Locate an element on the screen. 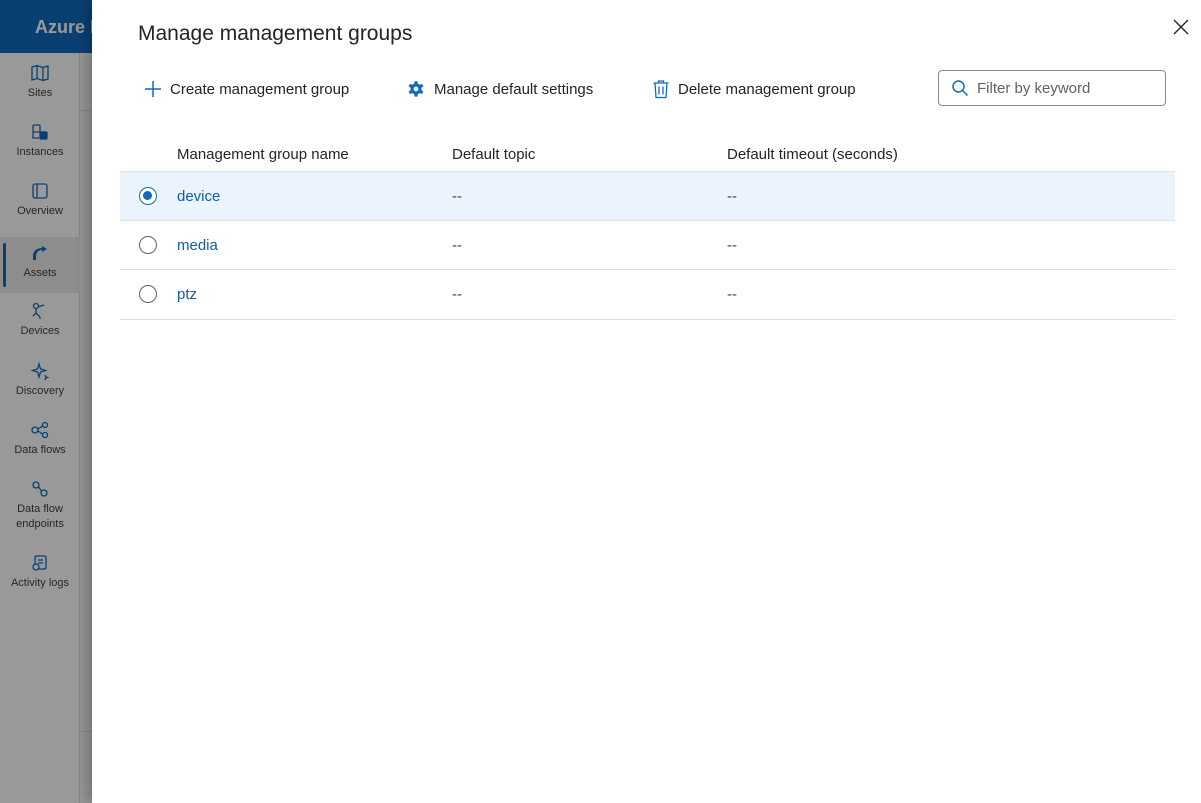 Image resolution: width=1201 pixels, height=803 pixels. manage-default-settings-button: Manage default settings is located at coordinates (499, 89).